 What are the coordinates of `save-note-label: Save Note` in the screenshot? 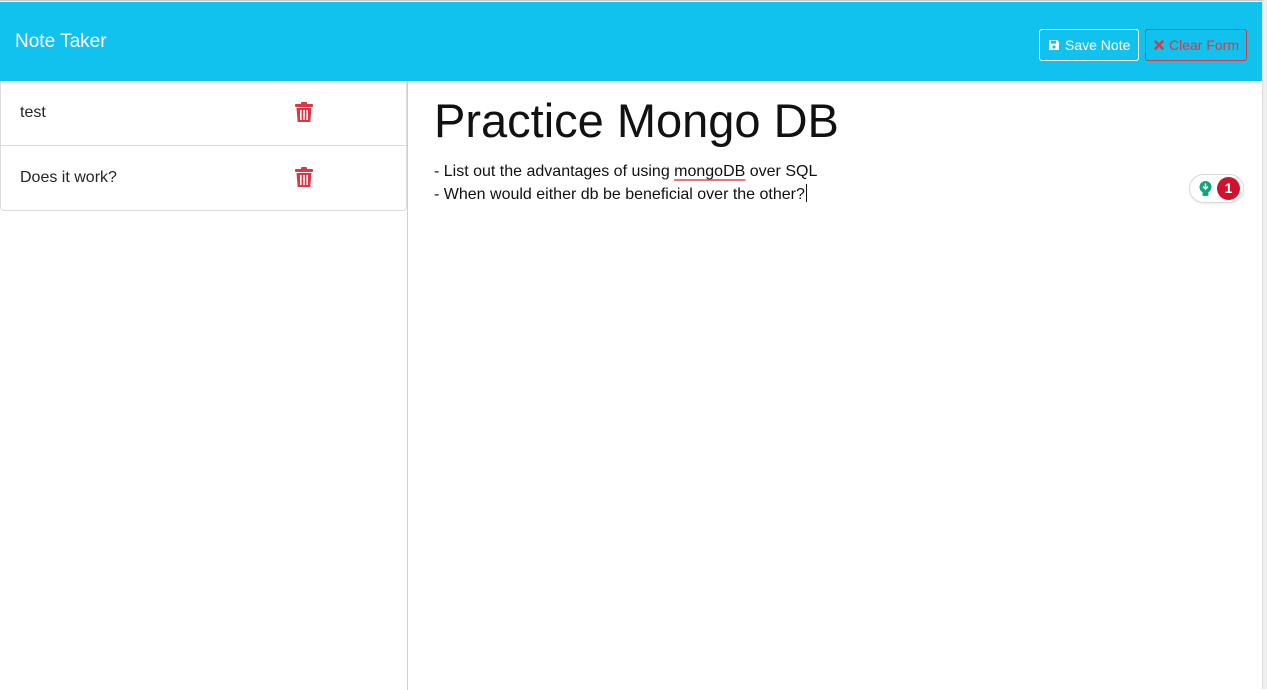 It's located at (1098, 45).